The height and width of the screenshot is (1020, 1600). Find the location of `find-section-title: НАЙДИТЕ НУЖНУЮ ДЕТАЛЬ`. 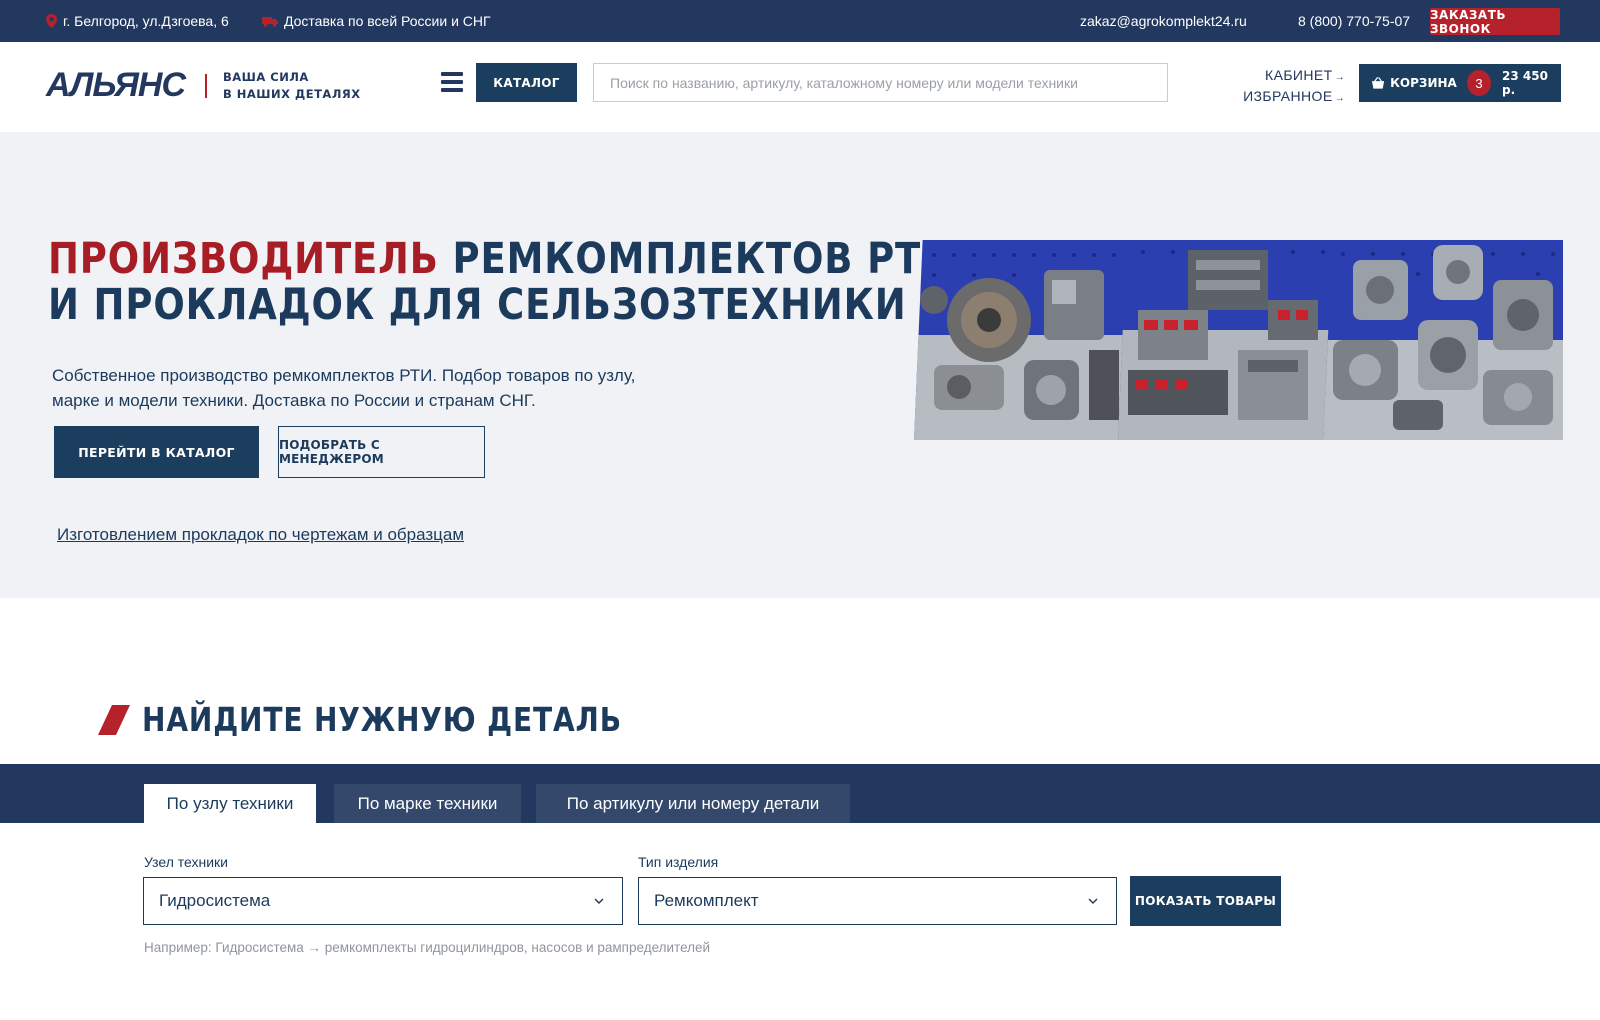

find-section-title: НАЙДИТЕ НУЖНУЮ ДЕТАЛЬ is located at coordinates (402, 719).